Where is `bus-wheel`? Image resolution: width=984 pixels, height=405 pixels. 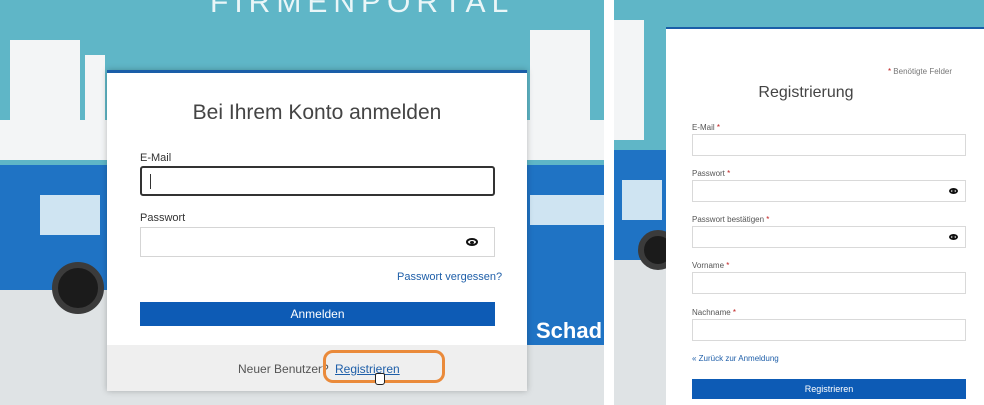 bus-wheel is located at coordinates (78, 288).